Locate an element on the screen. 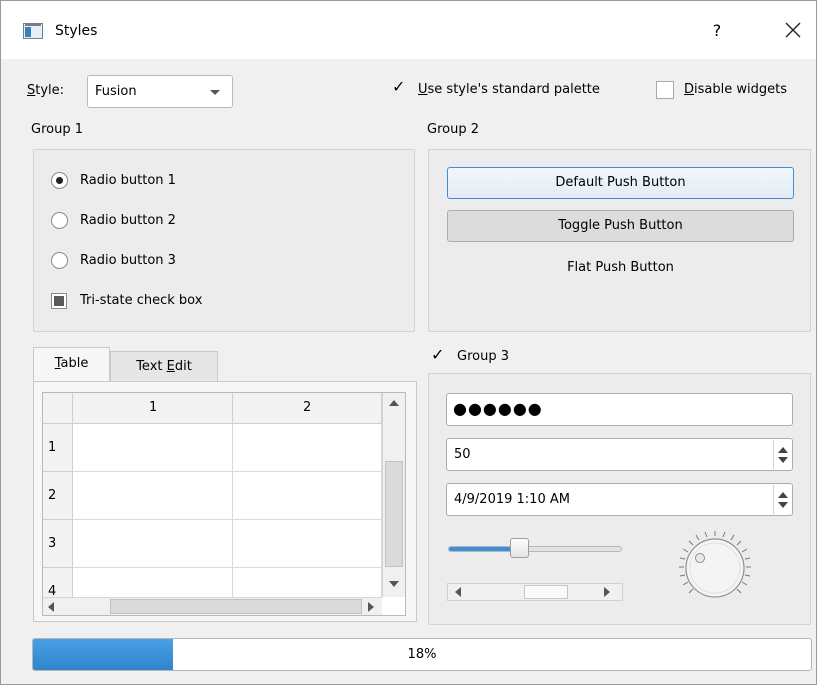  password-field: ●●●●●● is located at coordinates (619, 409).